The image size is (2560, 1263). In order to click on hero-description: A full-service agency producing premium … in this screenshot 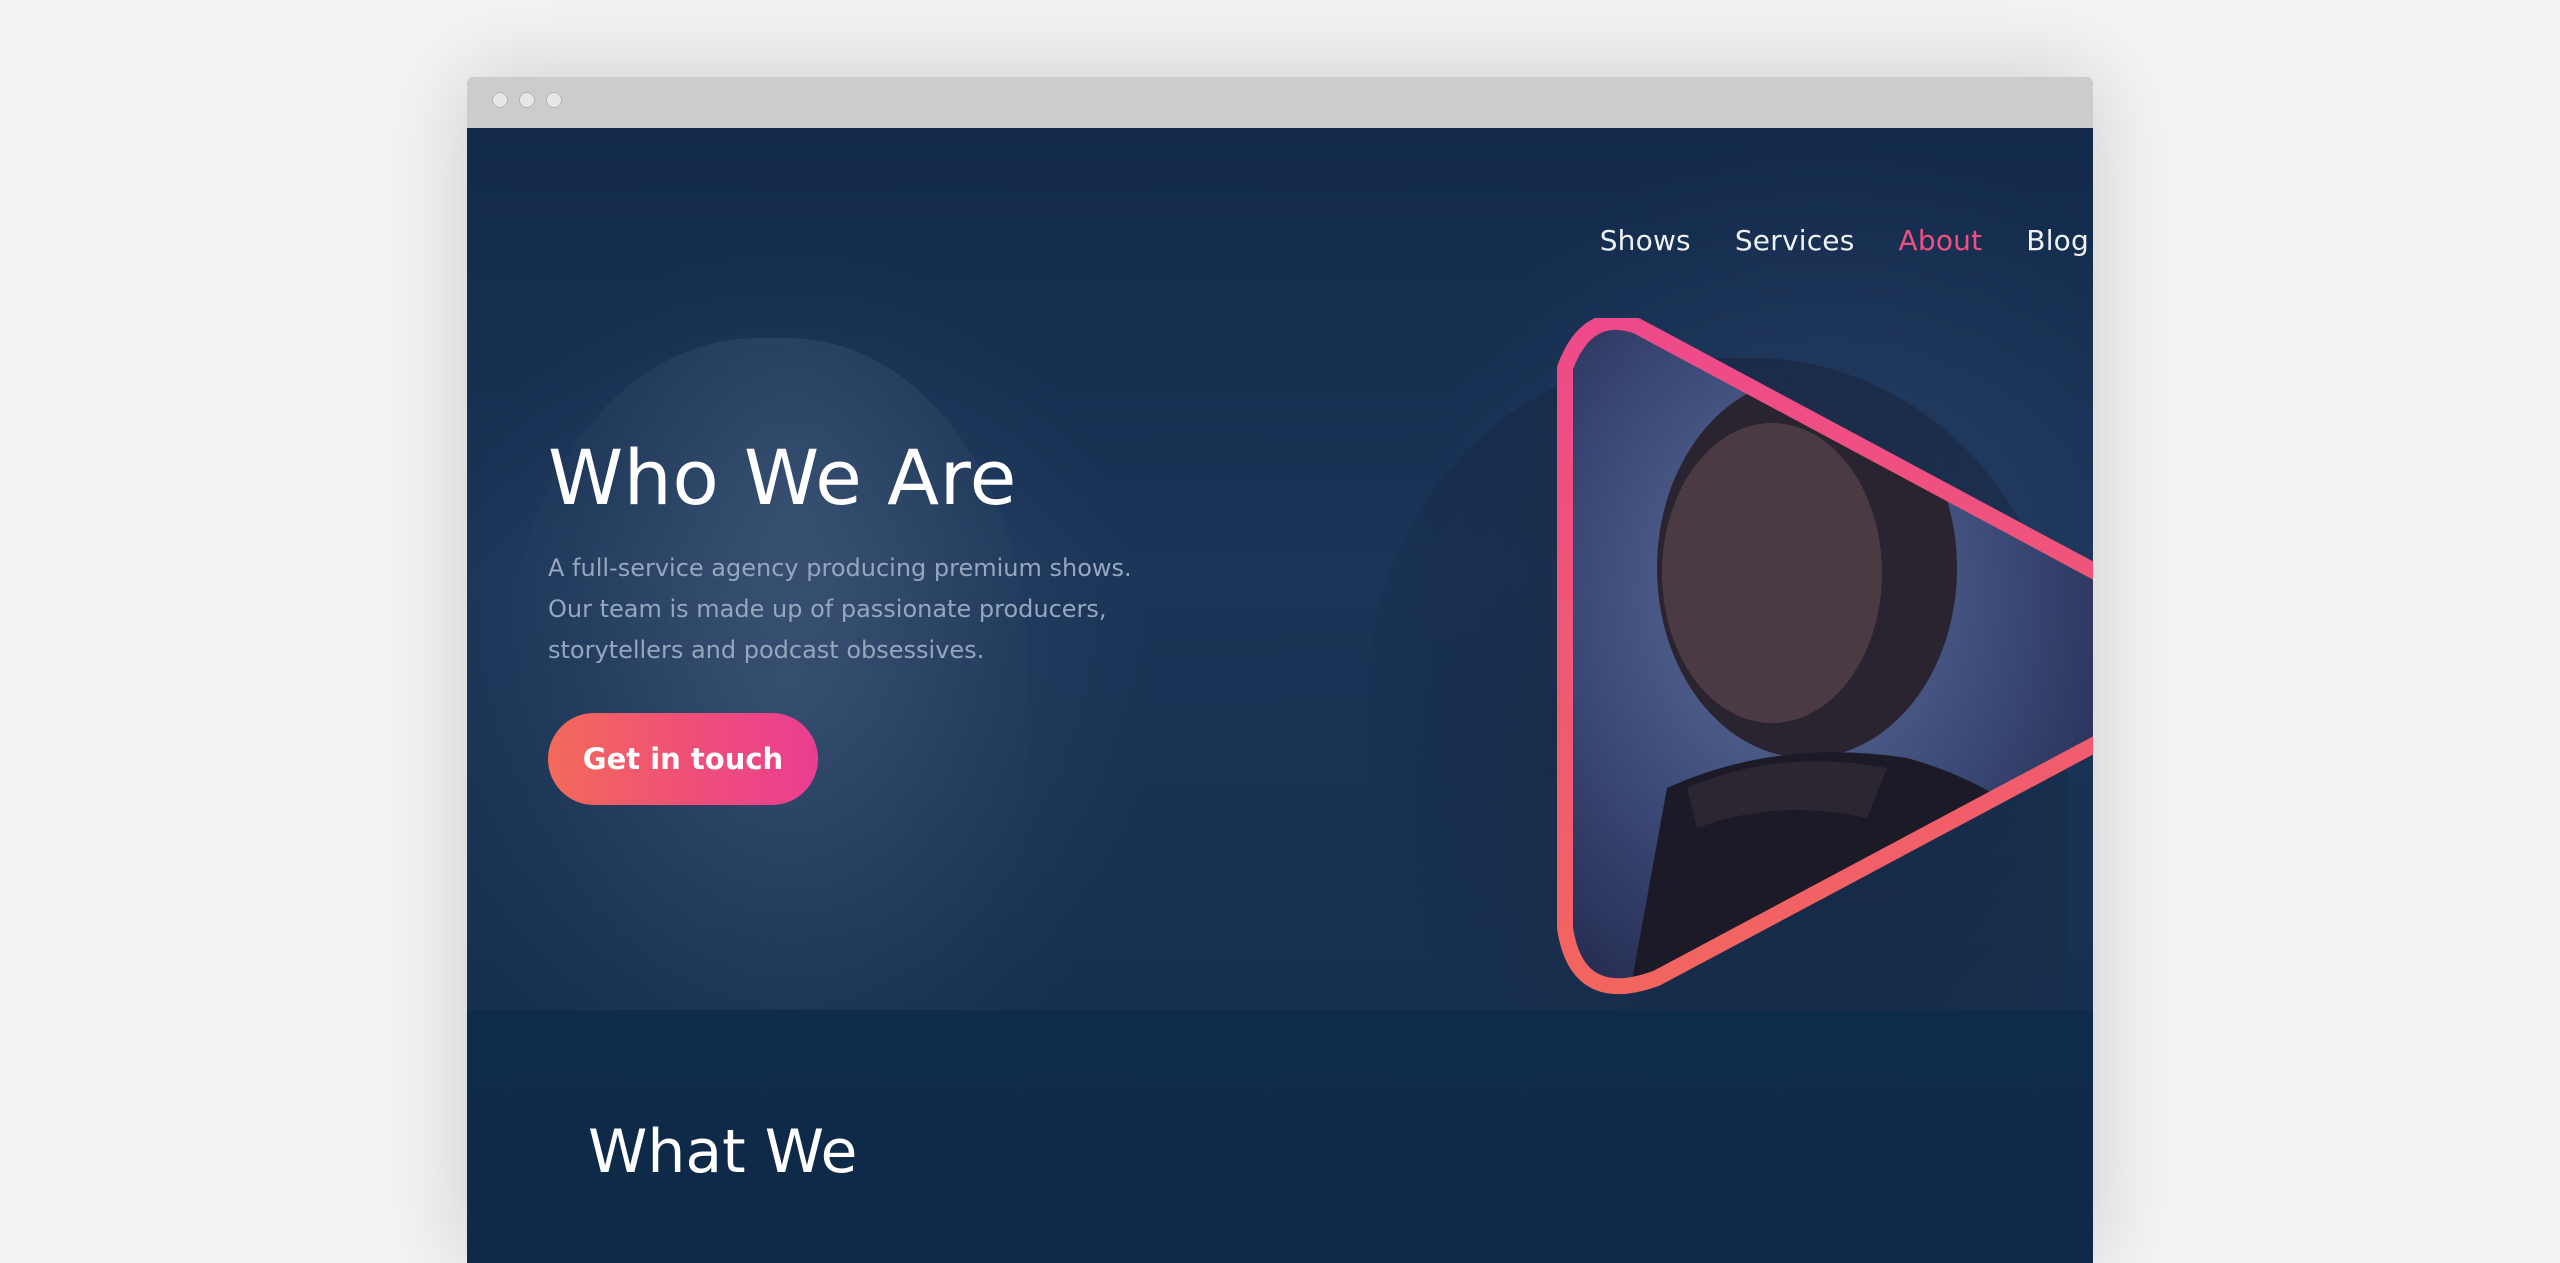, I will do `click(840, 609)`.